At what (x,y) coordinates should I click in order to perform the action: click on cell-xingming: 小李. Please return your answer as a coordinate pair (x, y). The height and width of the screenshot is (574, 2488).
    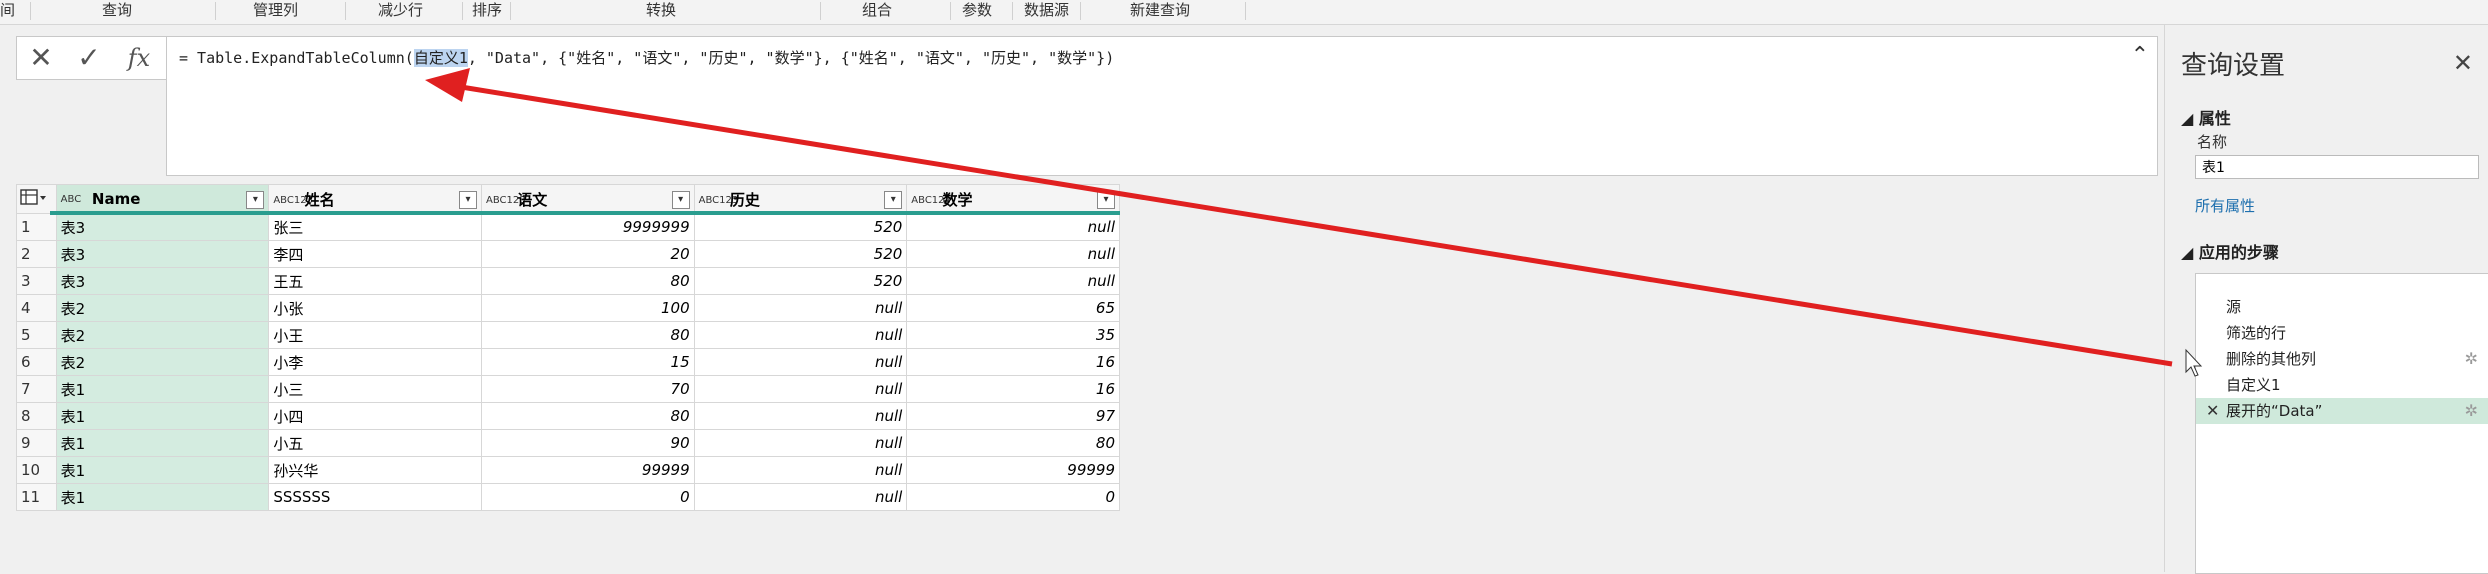
    Looking at the image, I should click on (375, 362).